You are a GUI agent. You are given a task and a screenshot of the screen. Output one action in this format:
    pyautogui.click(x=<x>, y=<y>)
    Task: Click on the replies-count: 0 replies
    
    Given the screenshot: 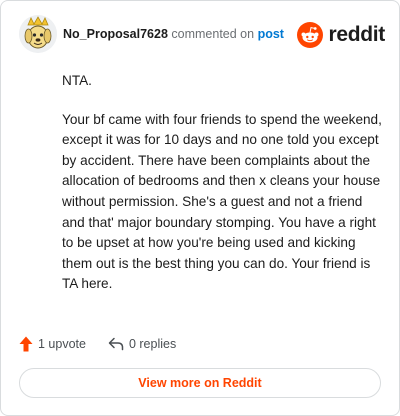 What is the action you would take?
    pyautogui.click(x=152, y=344)
    